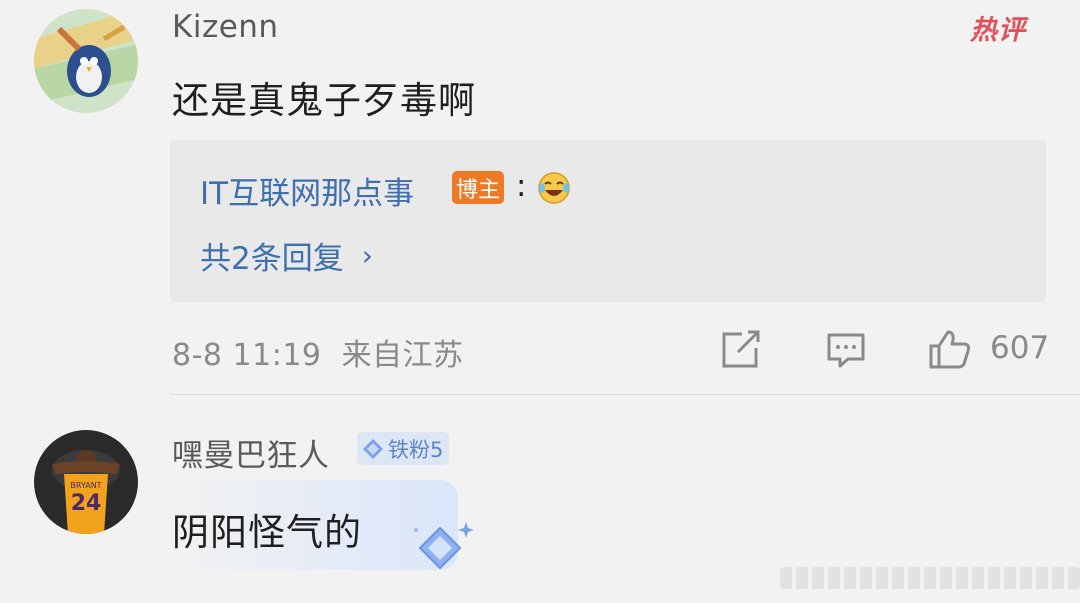 Image resolution: width=1080 pixels, height=603 pixels. What do you see at coordinates (272, 259) in the screenshot?
I see `view-replies-label: 共2条回复` at bounding box center [272, 259].